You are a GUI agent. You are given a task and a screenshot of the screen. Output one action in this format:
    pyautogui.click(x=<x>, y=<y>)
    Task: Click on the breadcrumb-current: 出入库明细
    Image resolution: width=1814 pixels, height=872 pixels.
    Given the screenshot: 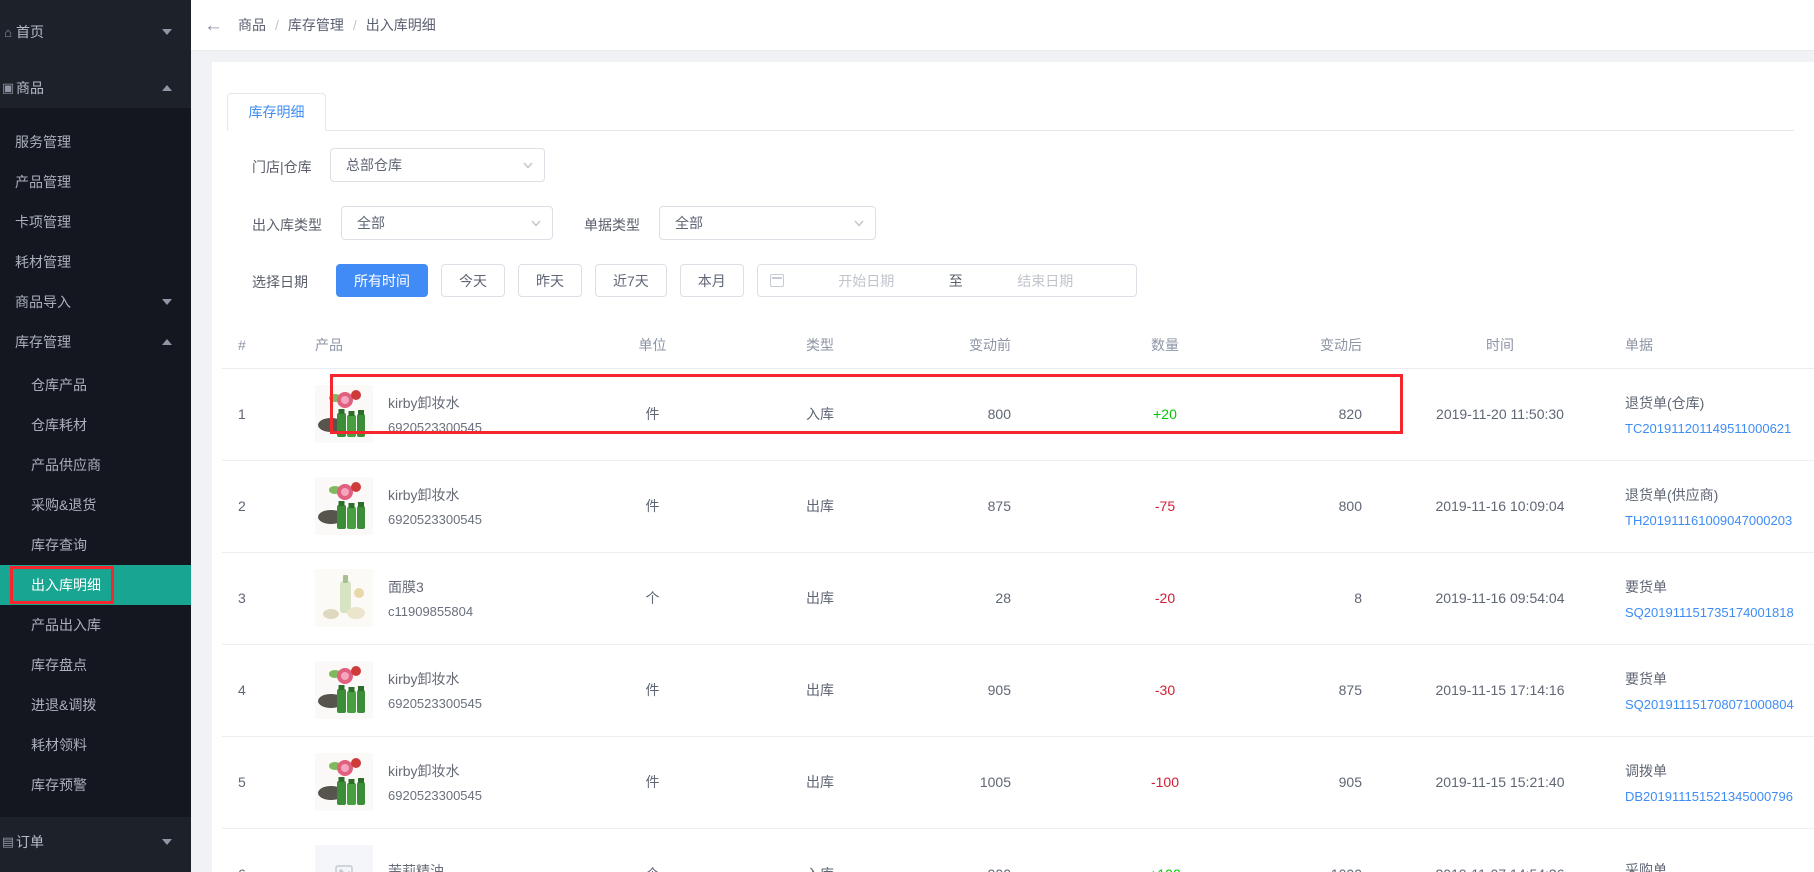 What is the action you would take?
    pyautogui.click(x=400, y=25)
    